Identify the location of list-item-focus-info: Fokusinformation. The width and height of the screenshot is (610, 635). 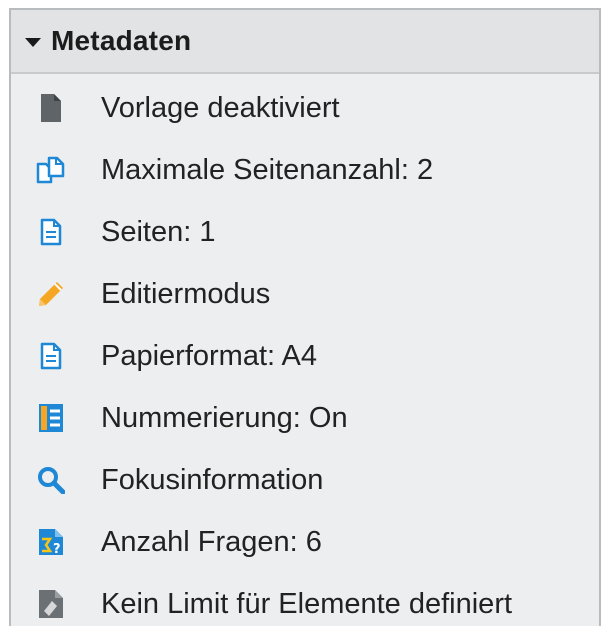
(305, 480).